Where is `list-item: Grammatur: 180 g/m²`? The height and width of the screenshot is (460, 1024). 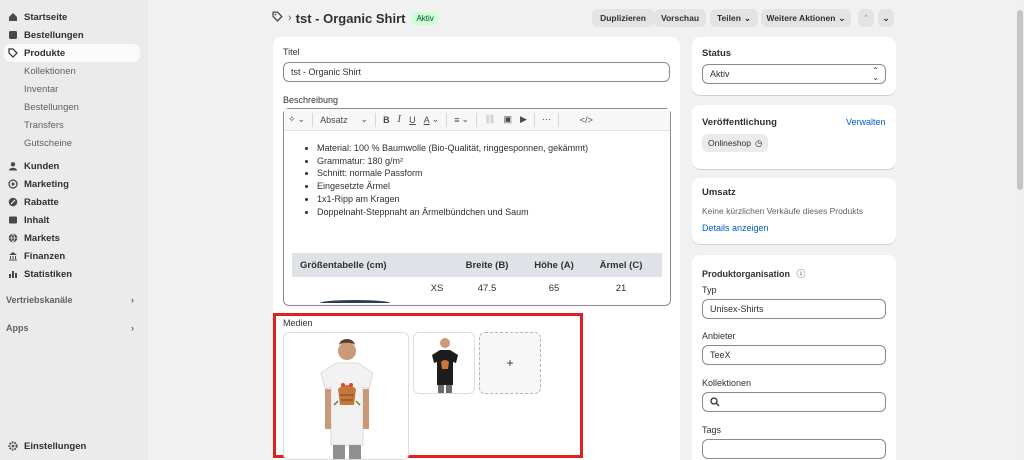
list-item: Grammatur: 180 g/m² is located at coordinates (452, 161).